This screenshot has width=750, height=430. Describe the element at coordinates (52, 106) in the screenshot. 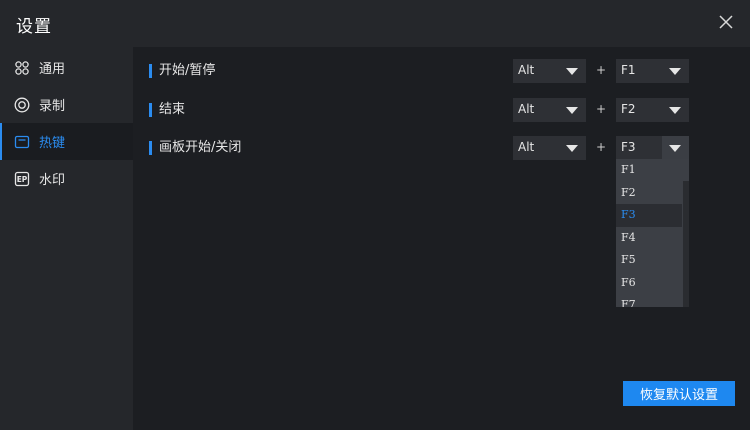

I see `sidebar-item-label: 录制` at that location.